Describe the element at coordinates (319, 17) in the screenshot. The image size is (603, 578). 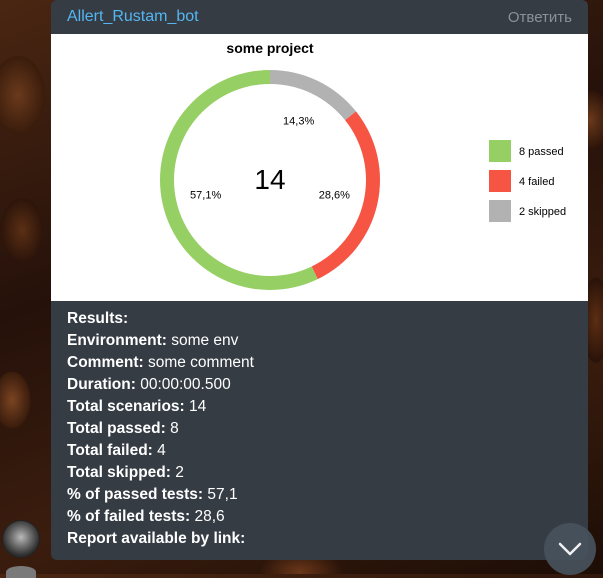
I see `message-header: Allert_Rustam_bot Ответить` at that location.